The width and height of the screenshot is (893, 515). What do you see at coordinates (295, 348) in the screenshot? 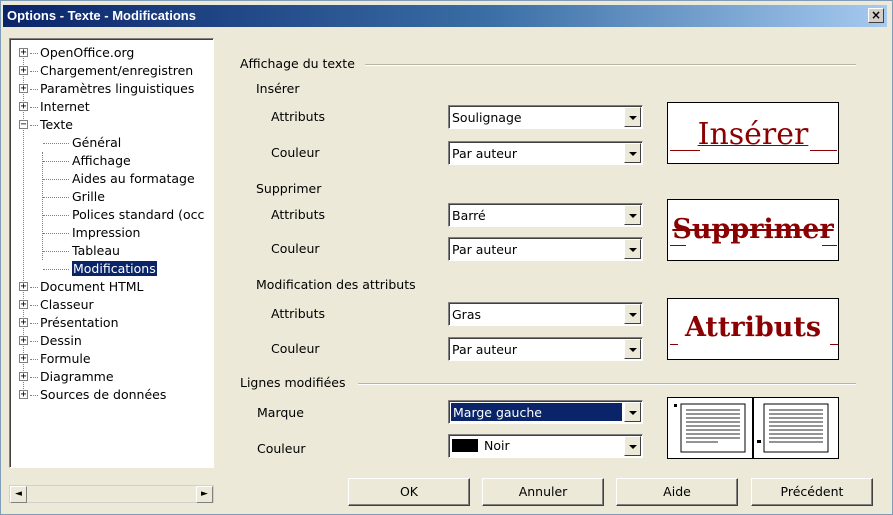
I see `modif-couleur-label: Couleur` at bounding box center [295, 348].